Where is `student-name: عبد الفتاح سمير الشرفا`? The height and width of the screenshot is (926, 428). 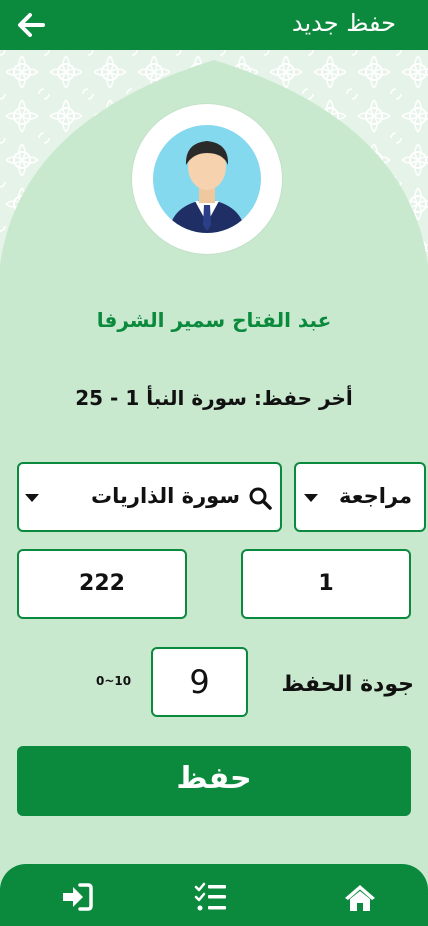
student-name: عبد الفتاح سمير الشرفا is located at coordinates (214, 320).